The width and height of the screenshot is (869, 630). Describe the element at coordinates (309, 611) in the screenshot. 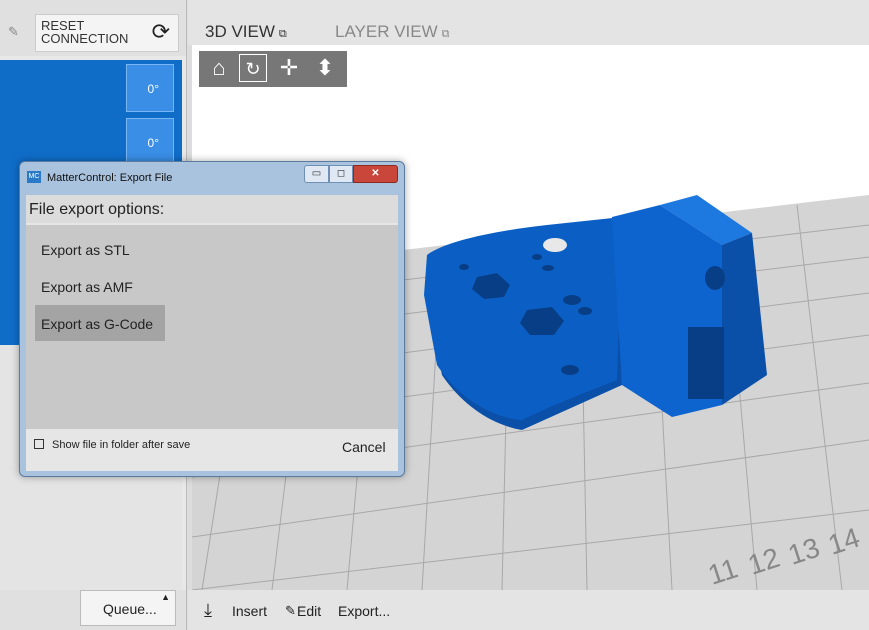

I see `edit-button: Edit` at that location.